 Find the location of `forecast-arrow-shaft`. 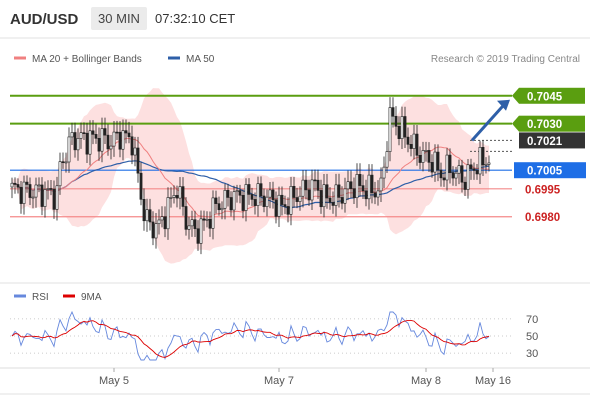

forecast-arrow-shaft is located at coordinates (488, 122).